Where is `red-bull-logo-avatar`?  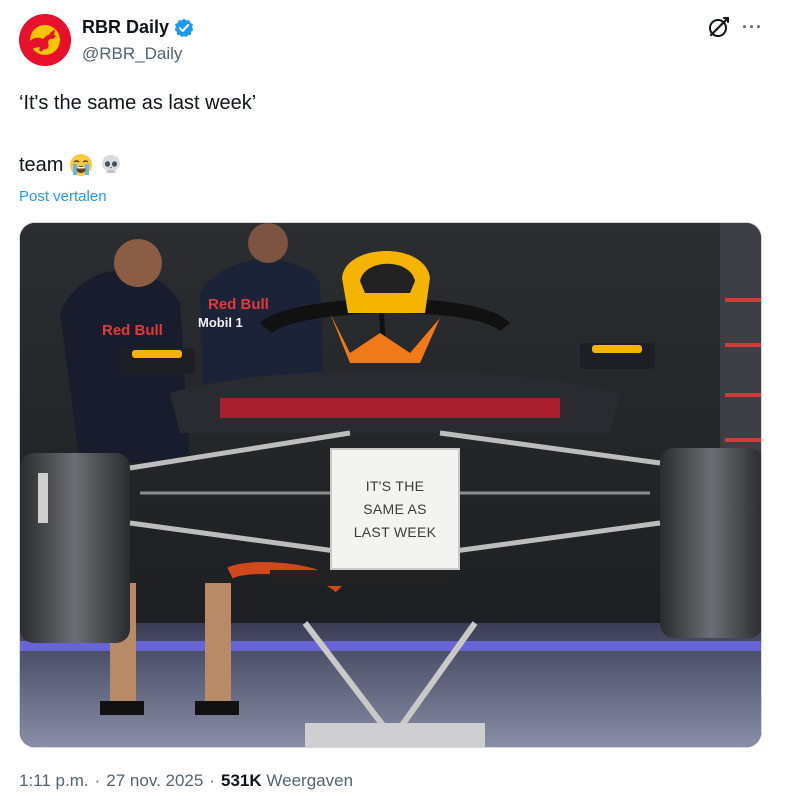
red-bull-logo-avatar is located at coordinates (45, 40).